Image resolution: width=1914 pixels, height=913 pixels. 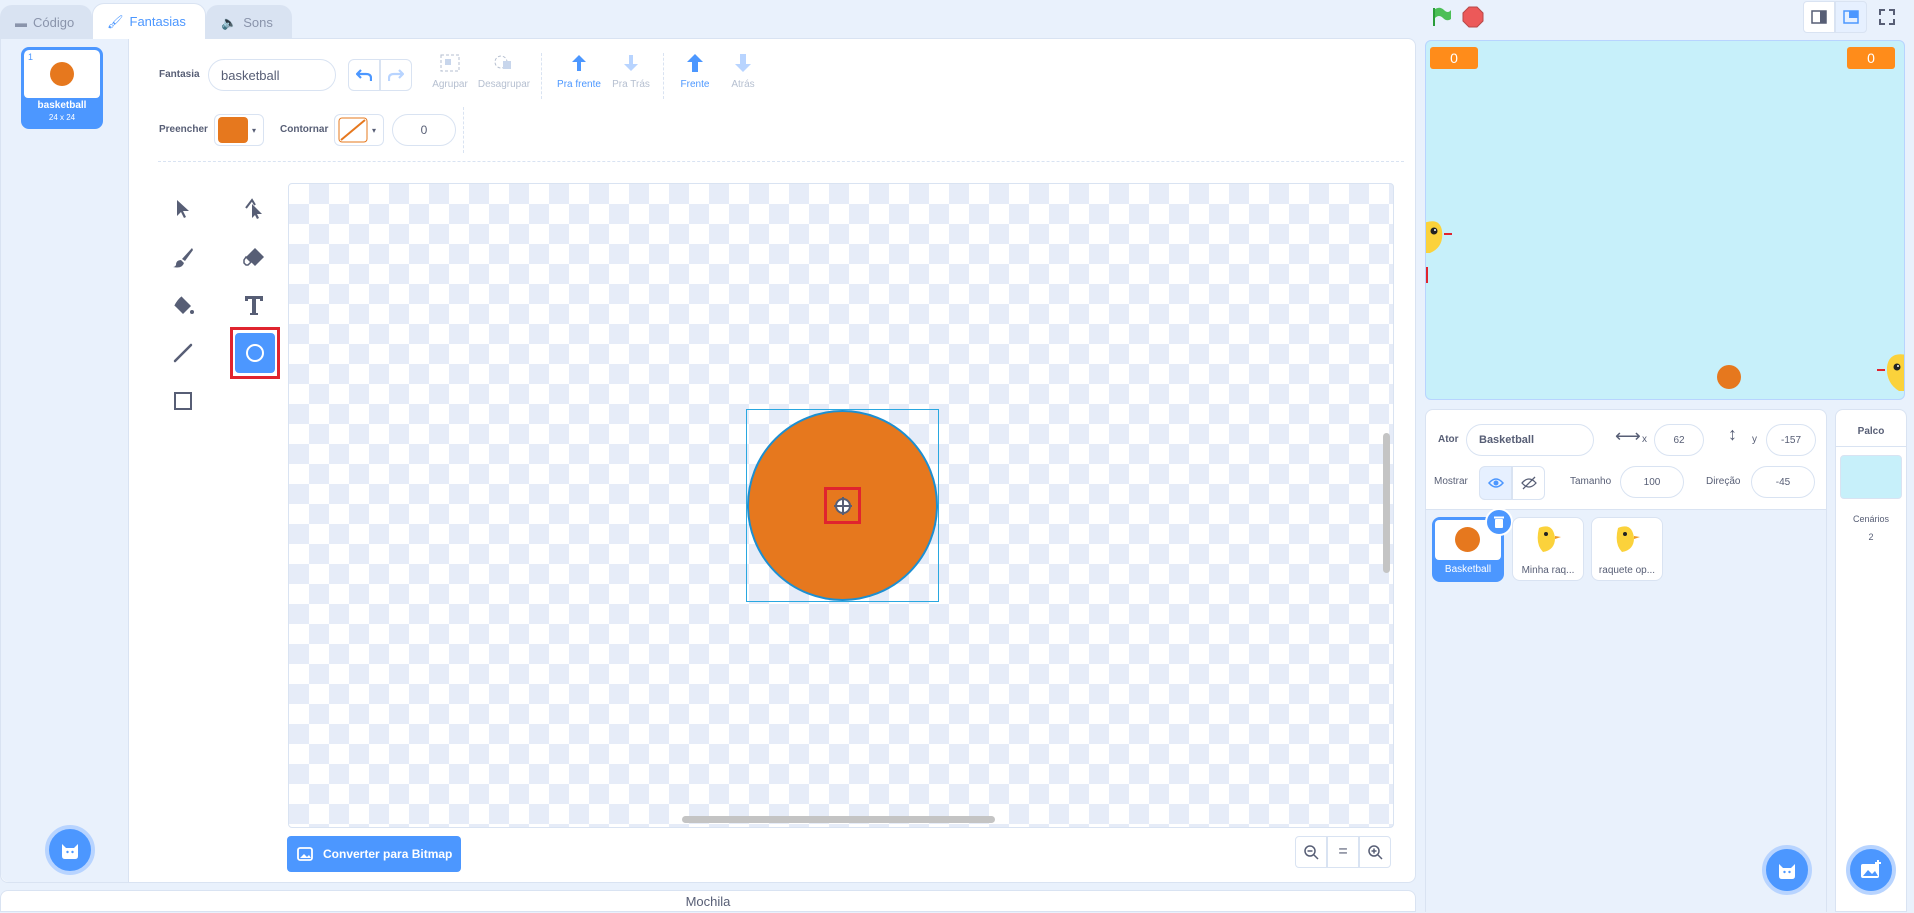 What do you see at coordinates (1652, 482) in the screenshot?
I see `size-input: 100` at bounding box center [1652, 482].